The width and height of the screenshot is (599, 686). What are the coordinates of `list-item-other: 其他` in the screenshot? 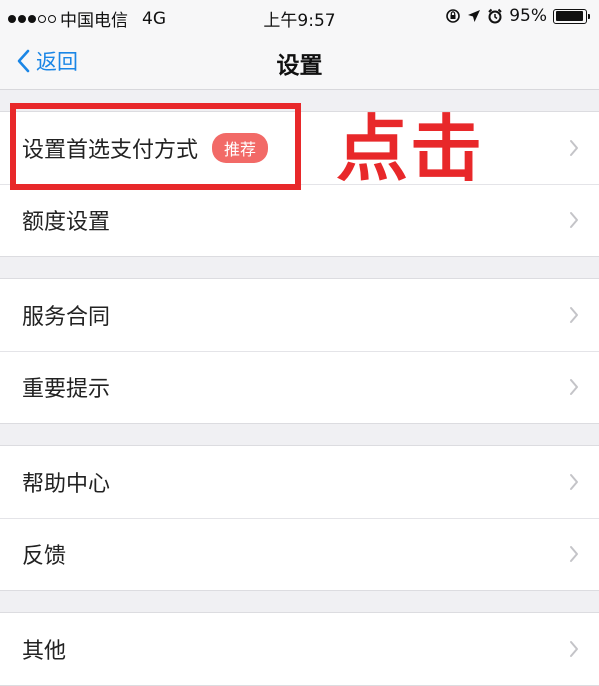 It's located at (299, 649).